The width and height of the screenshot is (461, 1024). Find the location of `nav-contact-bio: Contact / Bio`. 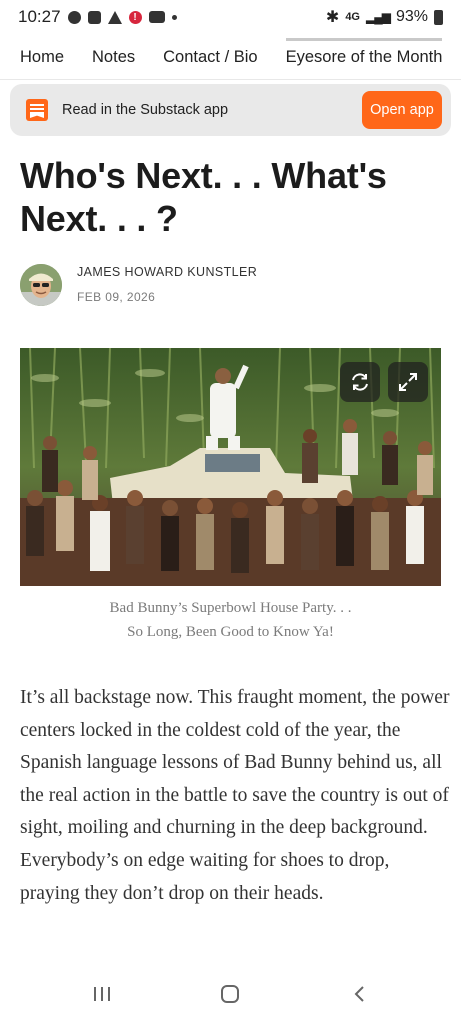

nav-contact-bio: Contact / Bio is located at coordinates (210, 57).